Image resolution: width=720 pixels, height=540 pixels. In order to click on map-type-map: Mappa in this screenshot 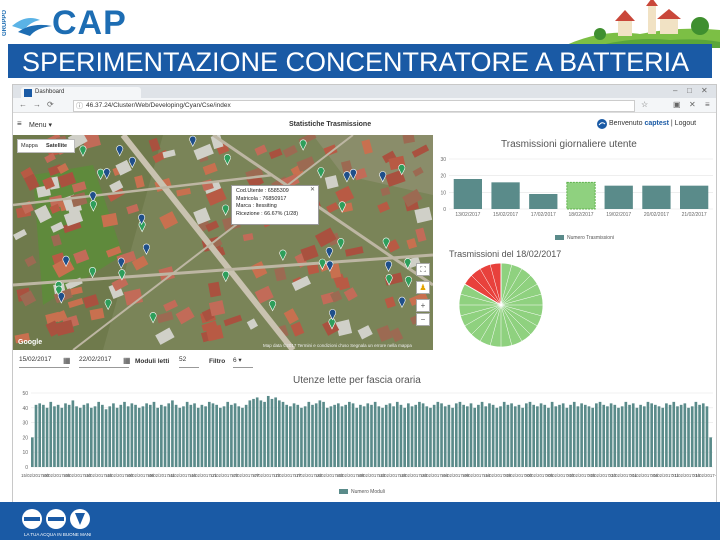, I will do `click(29, 146)`.